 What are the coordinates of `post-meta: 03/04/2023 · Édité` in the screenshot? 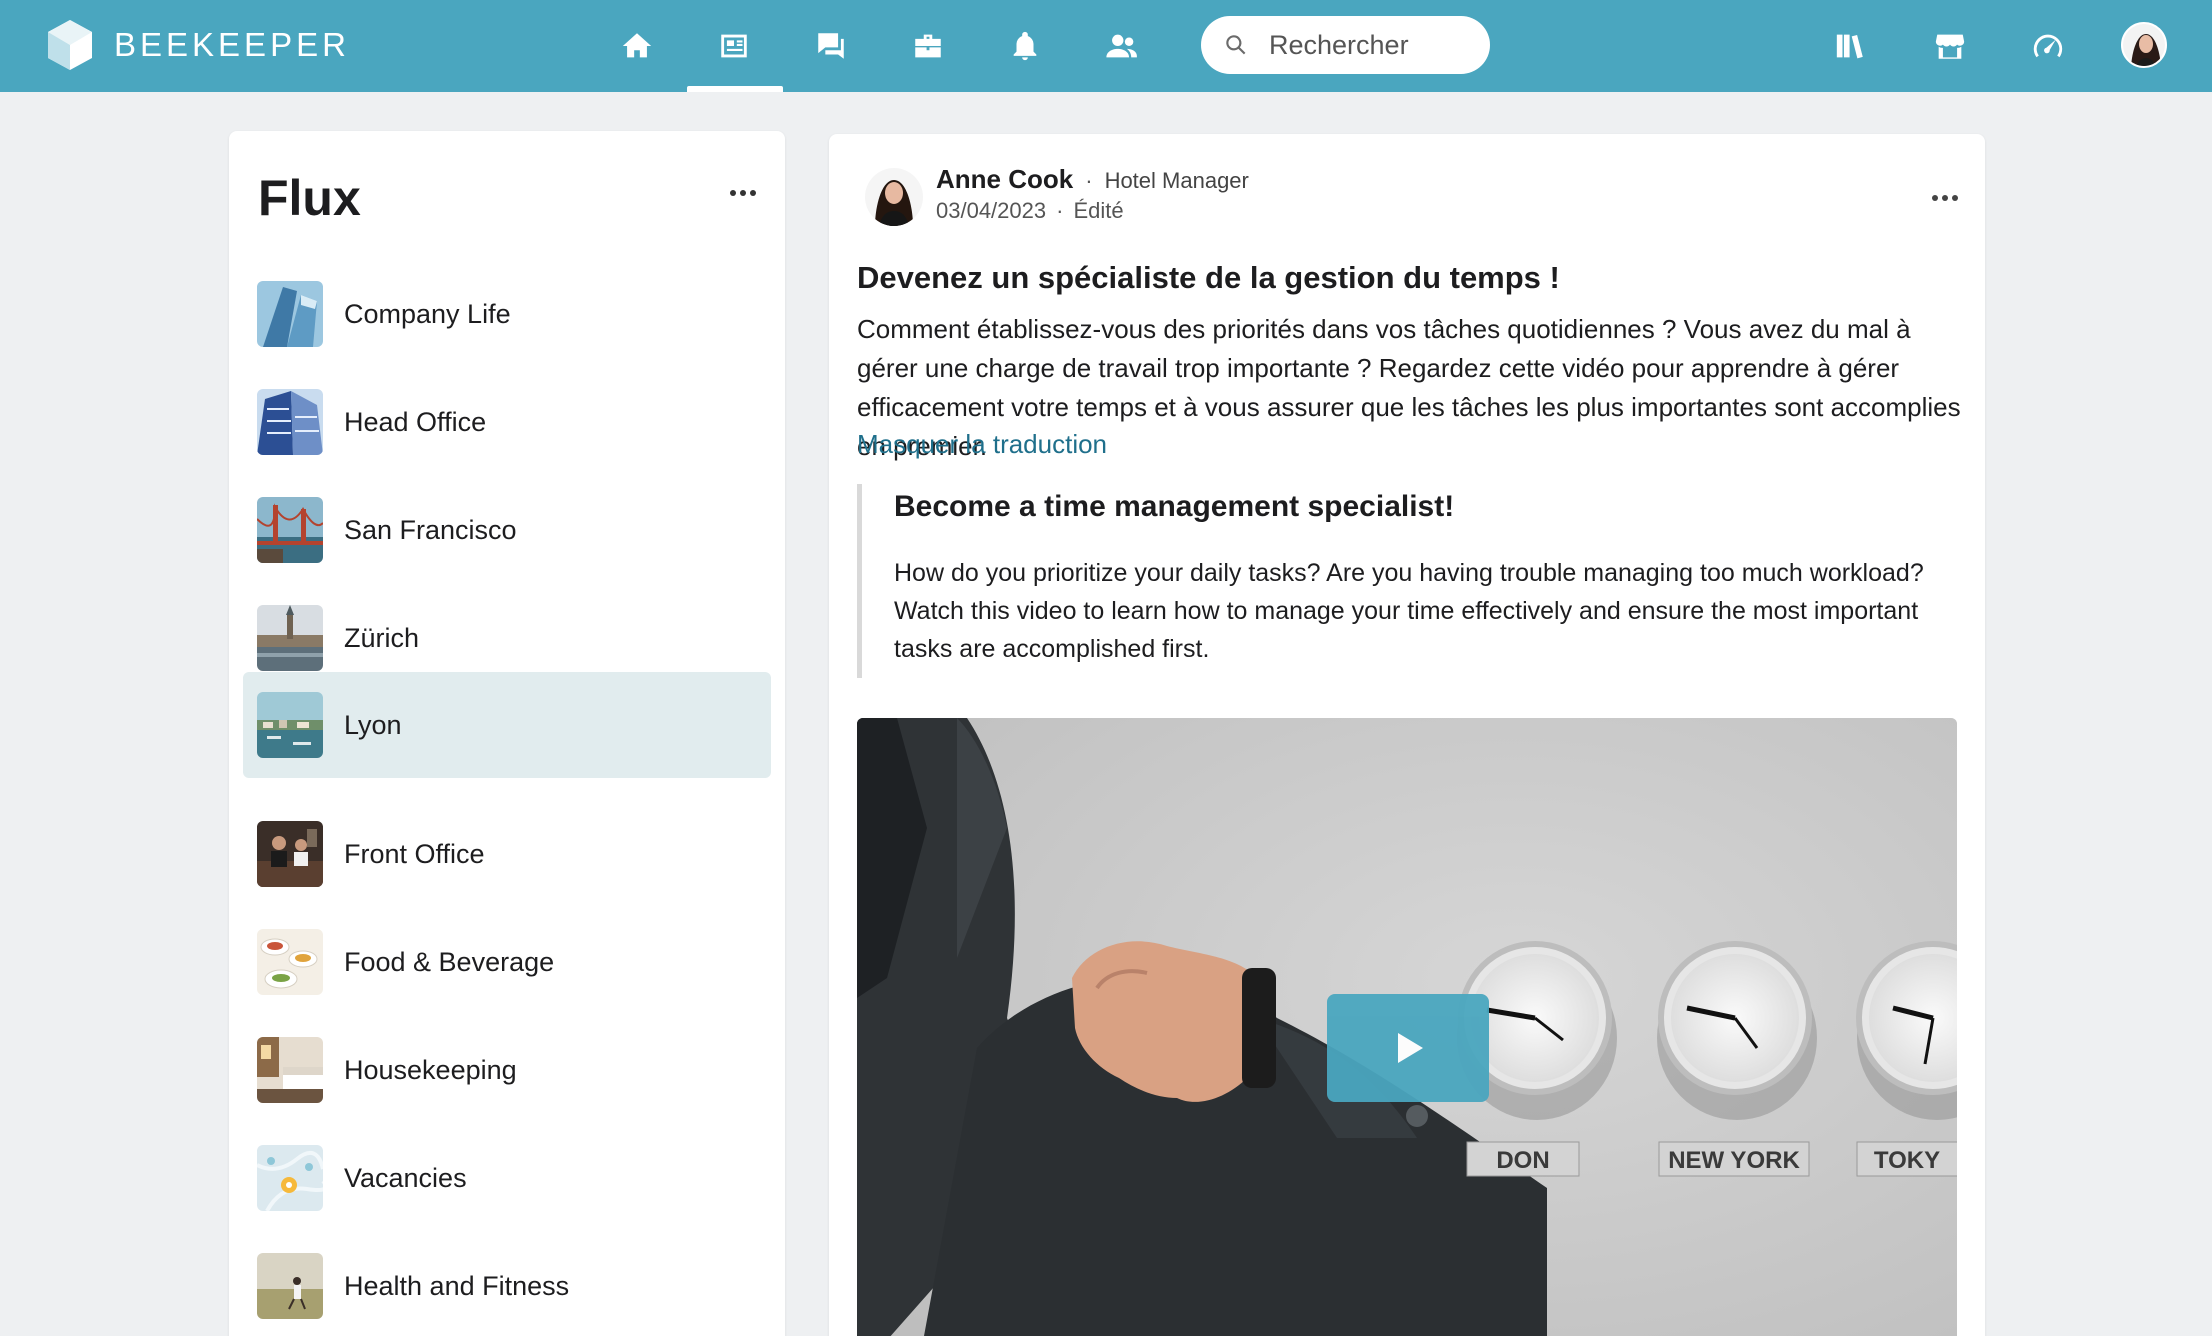 It's located at (1030, 211).